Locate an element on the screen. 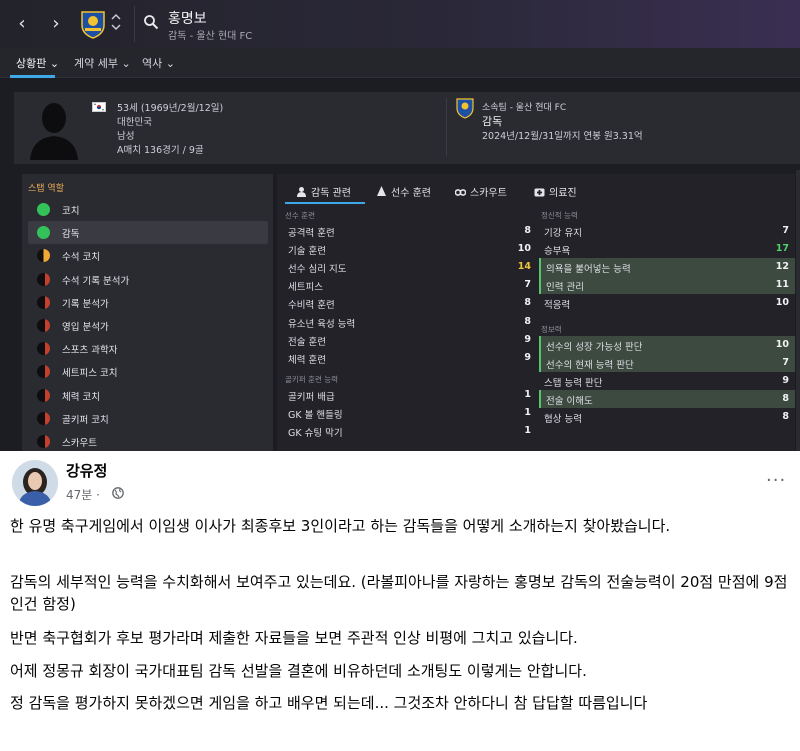  avatar-photo-icon is located at coordinates (35, 483).